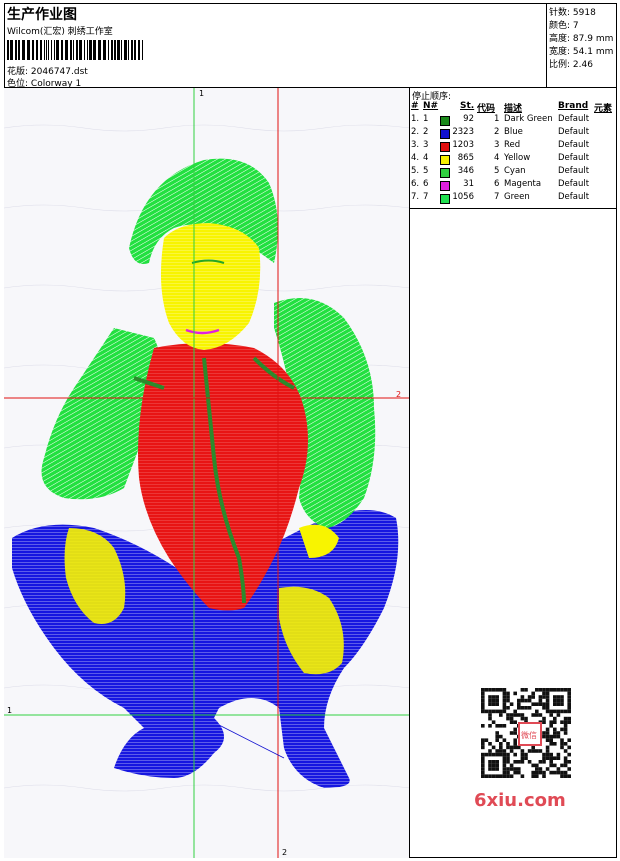 This screenshot has height=861, width=620. I want to click on row-stitches: 31, so click(468, 184).